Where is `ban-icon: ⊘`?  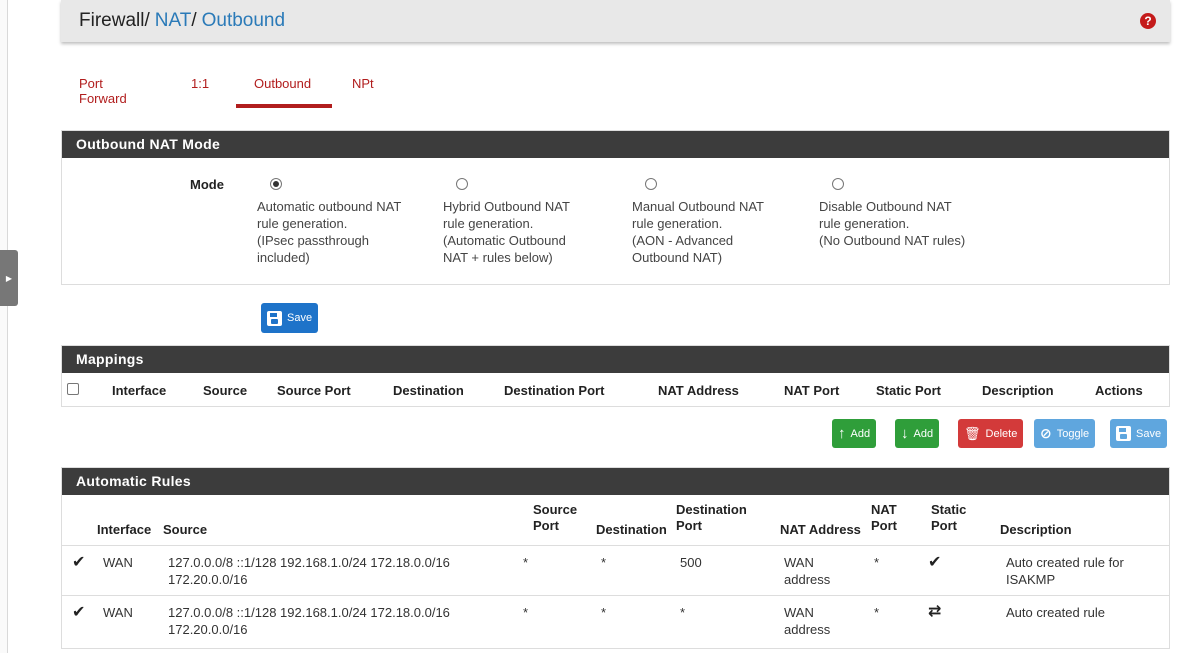 ban-icon: ⊘ is located at coordinates (1046, 433).